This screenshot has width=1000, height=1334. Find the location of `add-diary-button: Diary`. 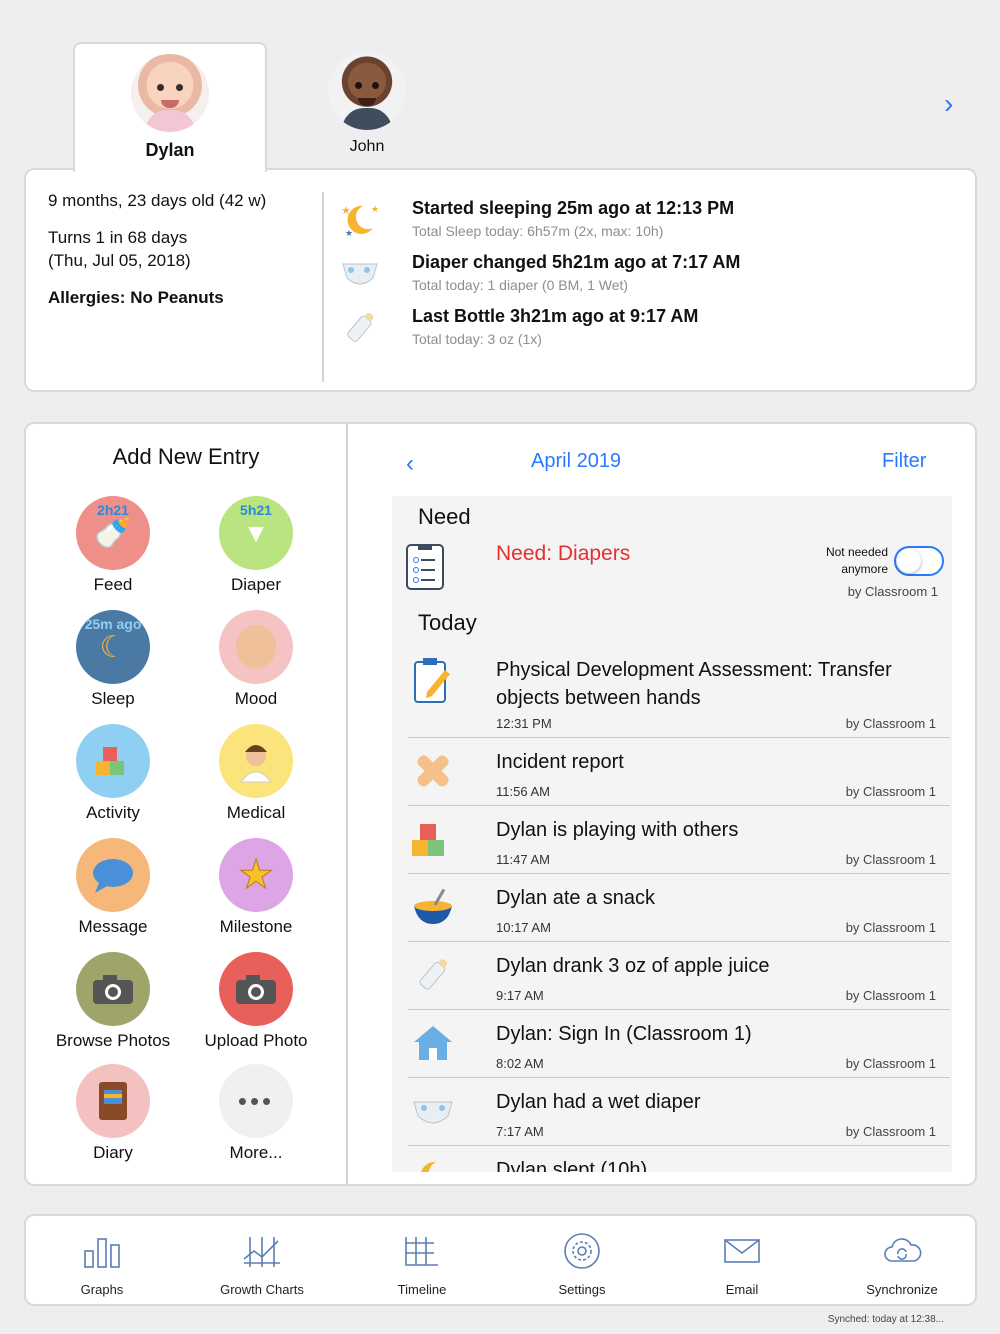

add-diary-button: Diary is located at coordinates (113, 1113).